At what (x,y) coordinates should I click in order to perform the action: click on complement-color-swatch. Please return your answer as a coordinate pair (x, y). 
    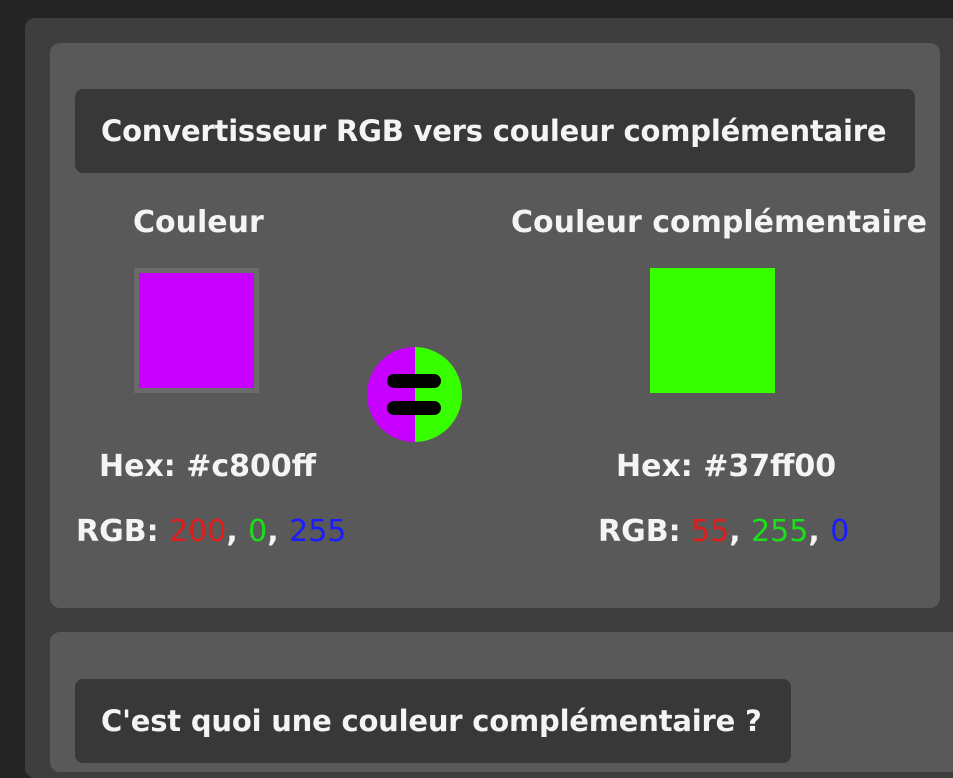
    Looking at the image, I should click on (712, 330).